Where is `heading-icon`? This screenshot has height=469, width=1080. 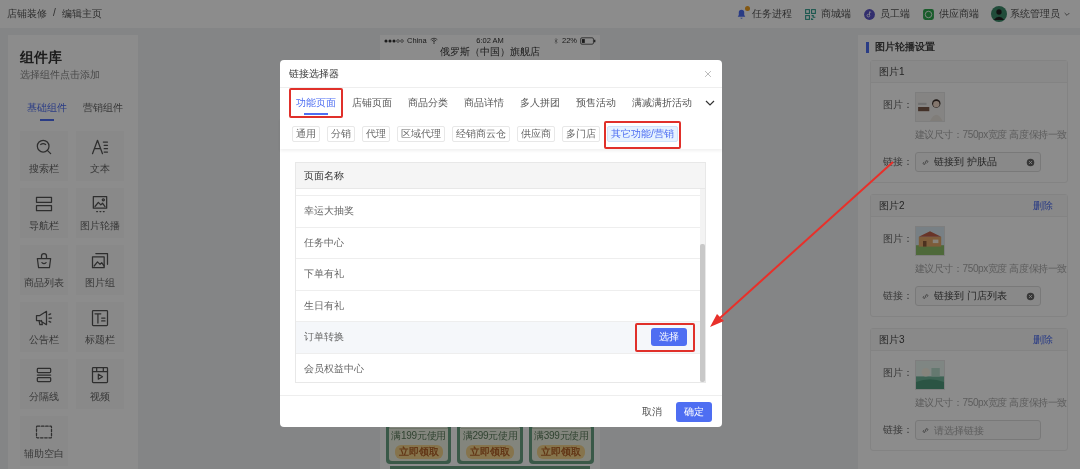 heading-icon is located at coordinates (100, 317).